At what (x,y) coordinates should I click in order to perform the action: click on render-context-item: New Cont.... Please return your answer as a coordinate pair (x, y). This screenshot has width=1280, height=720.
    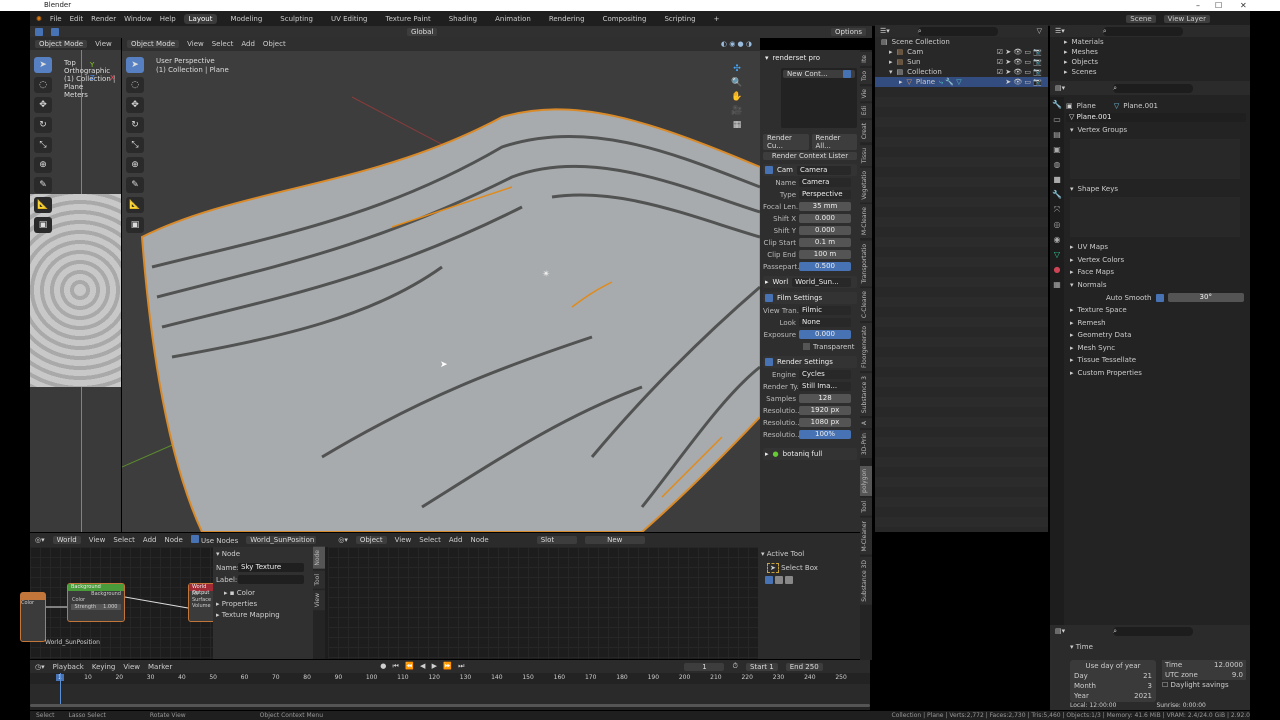
    Looking at the image, I should click on (819, 74).